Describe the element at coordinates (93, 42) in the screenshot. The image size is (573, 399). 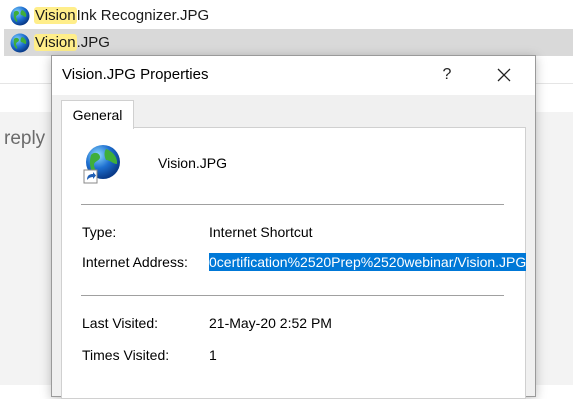
I see `result-name: .JPG` at that location.